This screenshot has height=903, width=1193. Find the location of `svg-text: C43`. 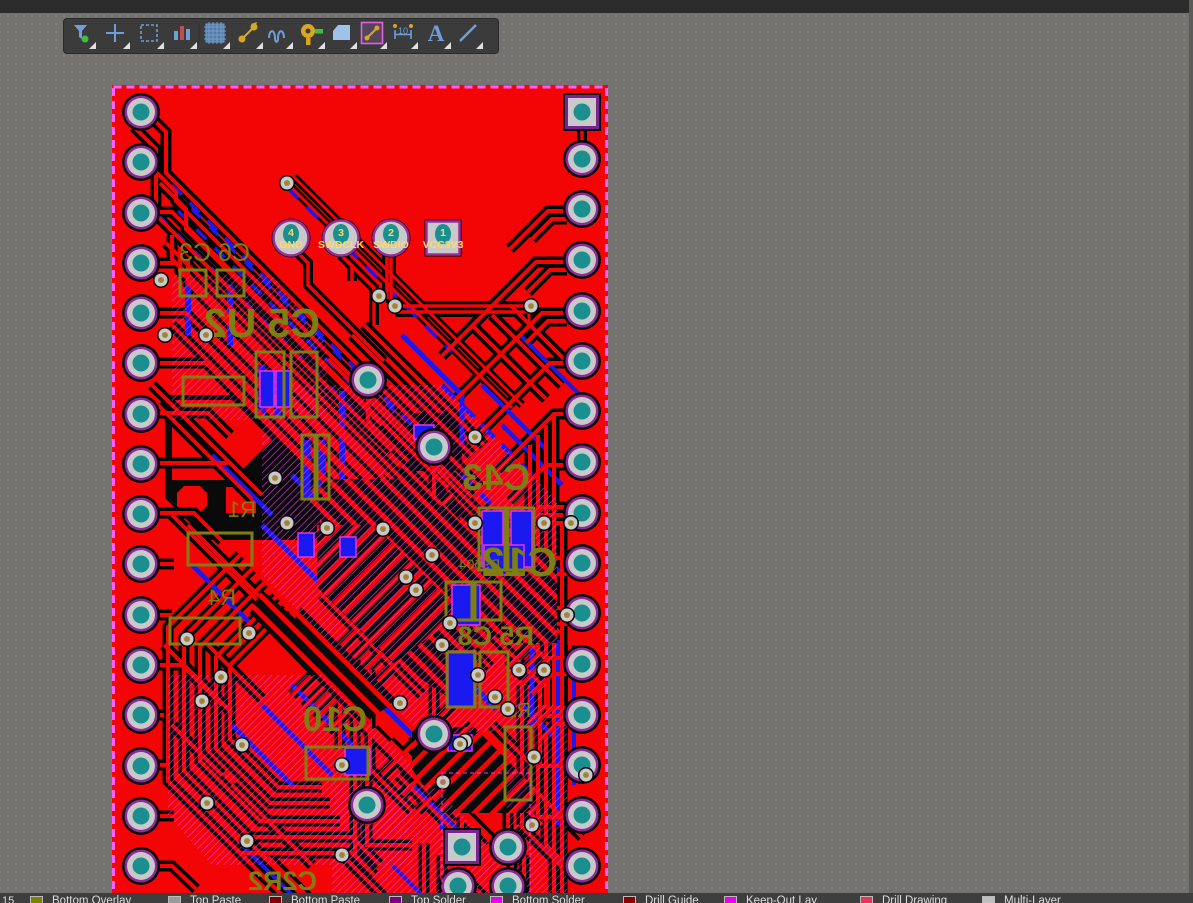

svg-text: C43 is located at coordinates (496, 477).